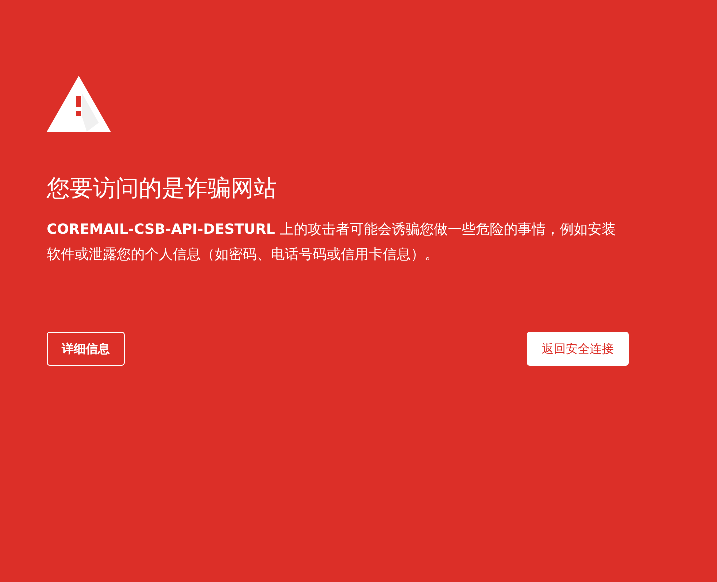  Describe the element at coordinates (162, 189) in the screenshot. I see `page-heading: 您要访问的是诈骗网站` at that location.